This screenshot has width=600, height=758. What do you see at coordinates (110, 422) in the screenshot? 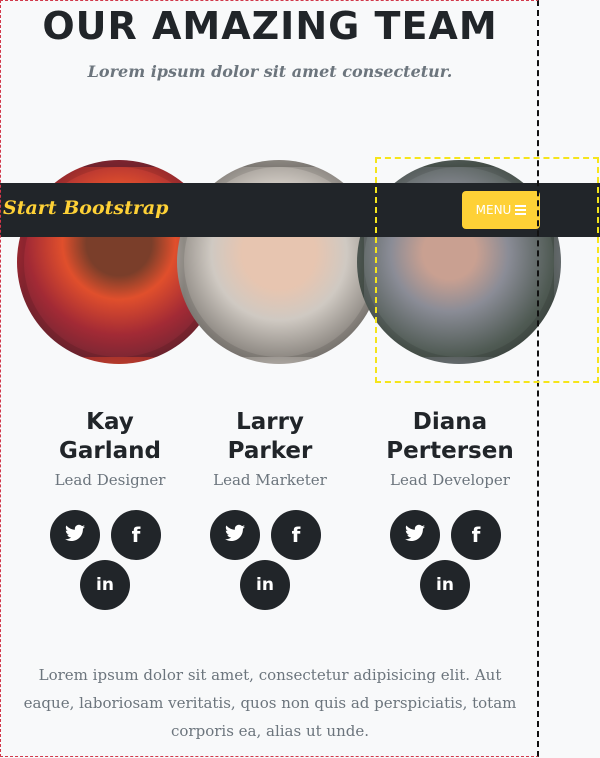
I see `name-line-1: Kay` at bounding box center [110, 422].